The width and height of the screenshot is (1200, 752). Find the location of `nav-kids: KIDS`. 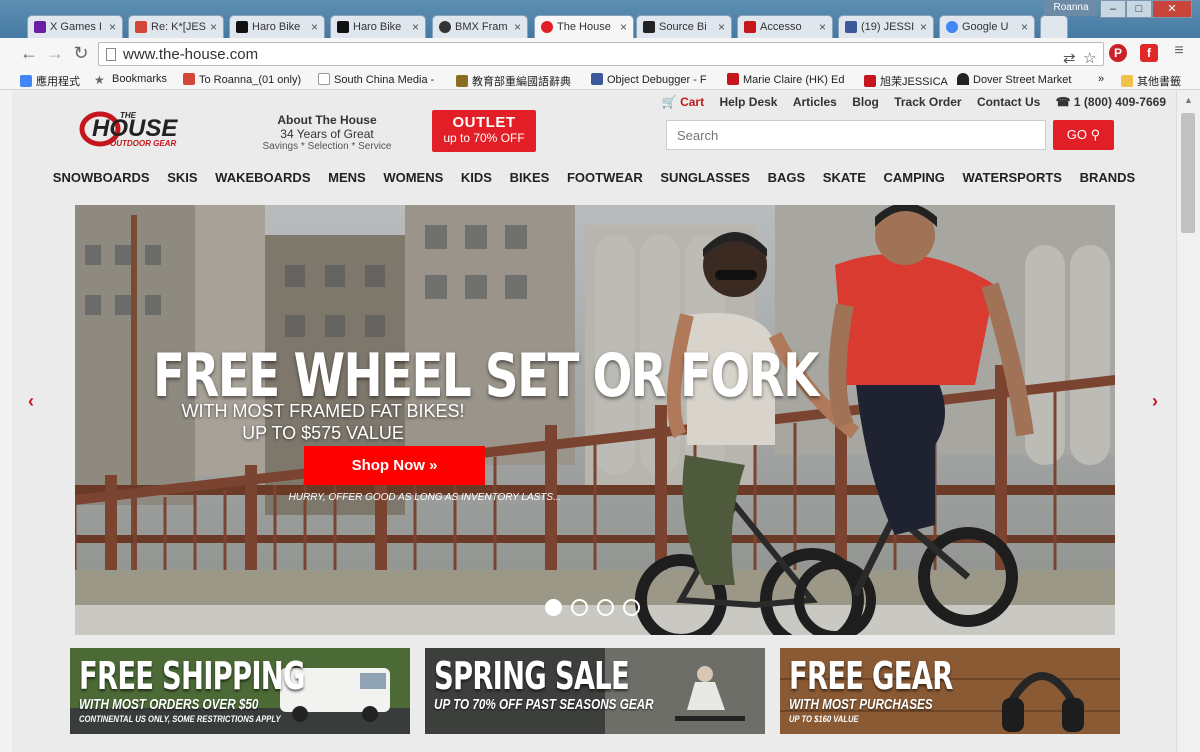

nav-kids: KIDS is located at coordinates (476, 178).